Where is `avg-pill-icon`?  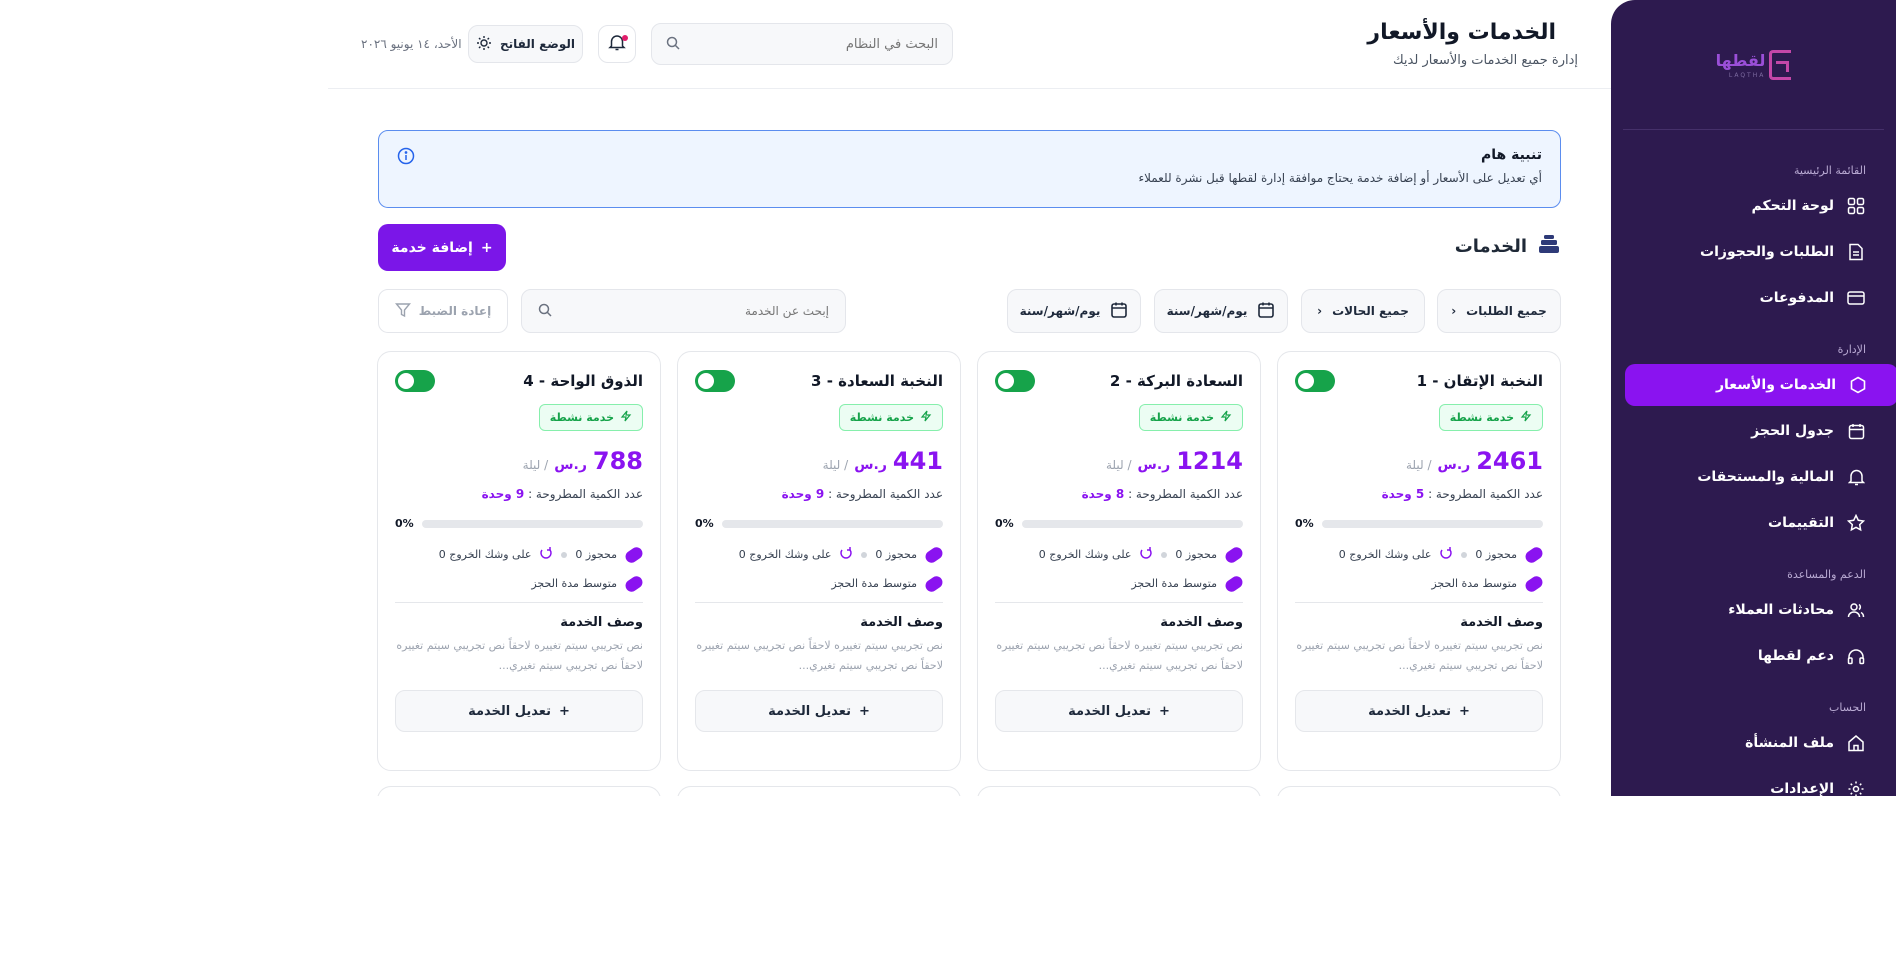 avg-pill-icon is located at coordinates (634, 583).